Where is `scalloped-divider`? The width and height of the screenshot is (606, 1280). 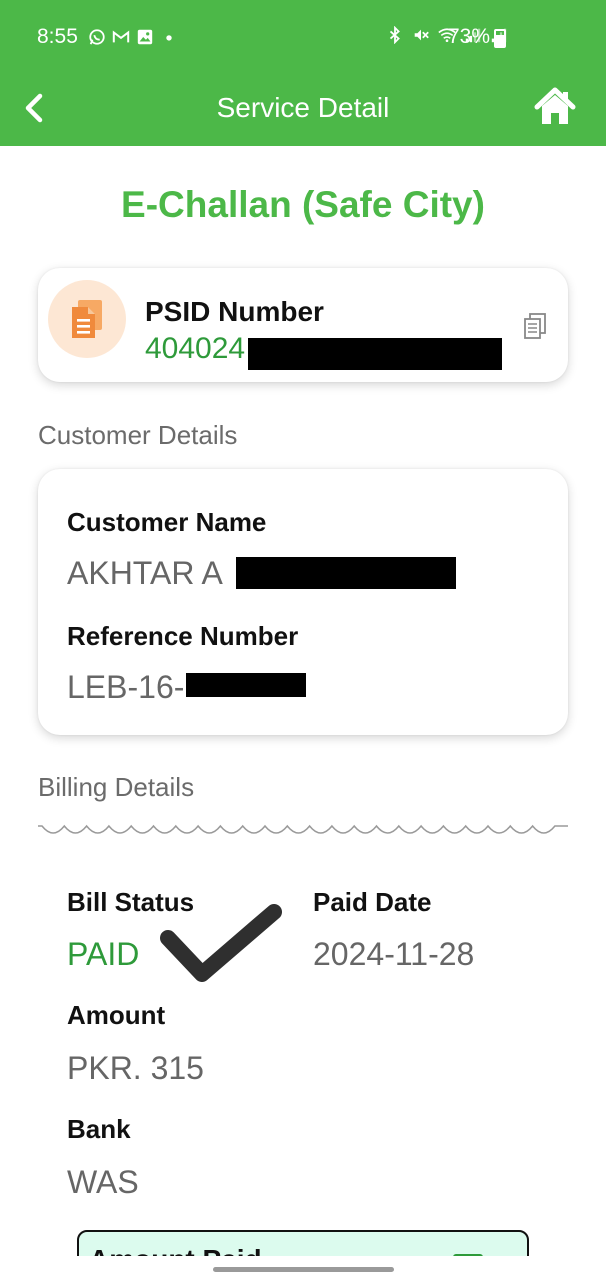
scalloped-divider is located at coordinates (303, 829).